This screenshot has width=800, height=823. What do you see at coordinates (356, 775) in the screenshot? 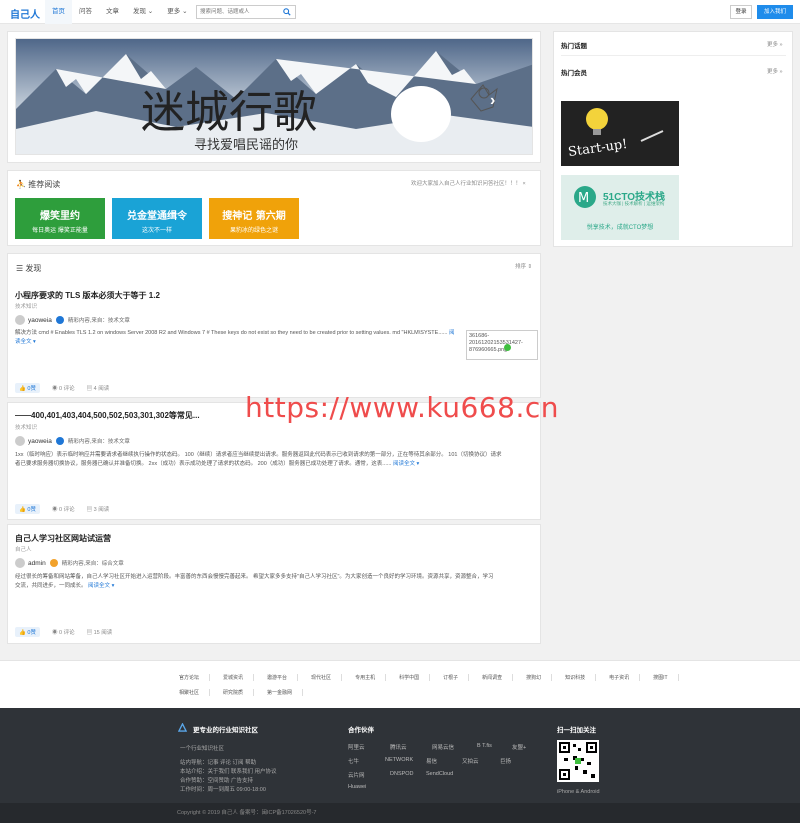
I see `partner-logo: 云片网` at bounding box center [356, 775].